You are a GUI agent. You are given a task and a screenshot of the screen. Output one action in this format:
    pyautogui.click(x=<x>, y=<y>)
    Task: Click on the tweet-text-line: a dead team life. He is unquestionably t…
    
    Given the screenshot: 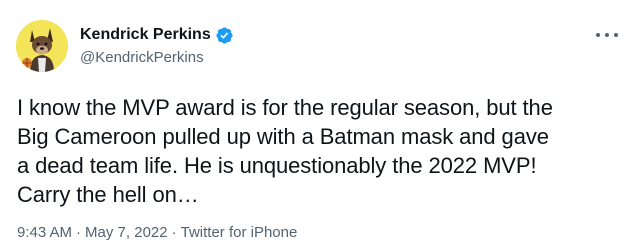 What is the action you would take?
    pyautogui.click(x=277, y=165)
    